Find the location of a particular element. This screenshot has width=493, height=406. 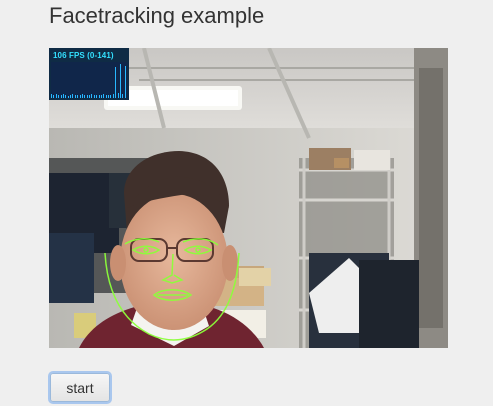

fps-overlay: 106 FPS (0-141) is located at coordinates (89, 74).